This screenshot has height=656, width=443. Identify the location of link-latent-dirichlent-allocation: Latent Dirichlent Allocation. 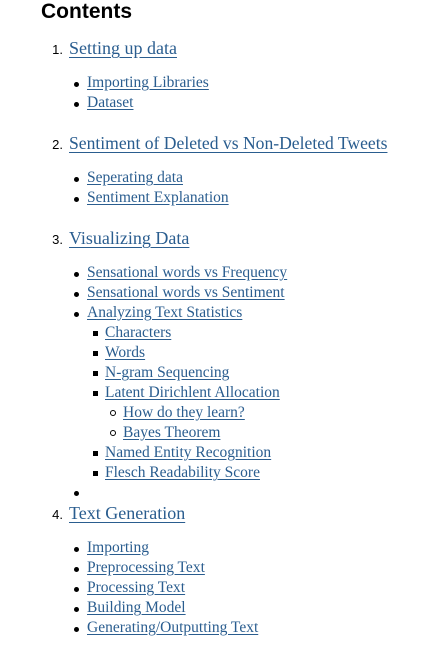
(192, 393).